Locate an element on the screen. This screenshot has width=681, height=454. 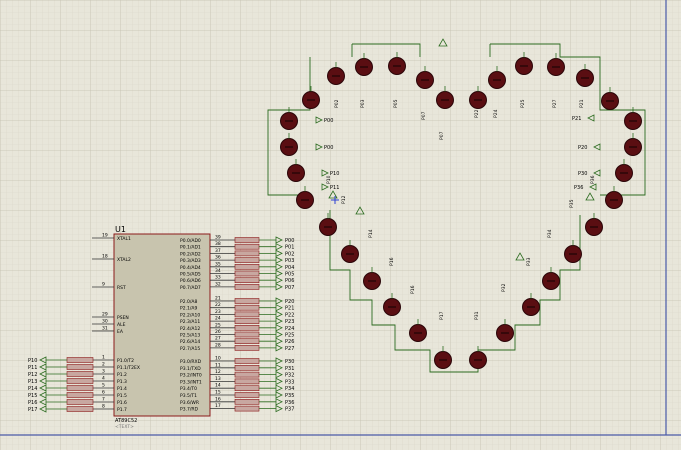
pin-name: P0.0/AD0 is located at coordinates (190, 241).